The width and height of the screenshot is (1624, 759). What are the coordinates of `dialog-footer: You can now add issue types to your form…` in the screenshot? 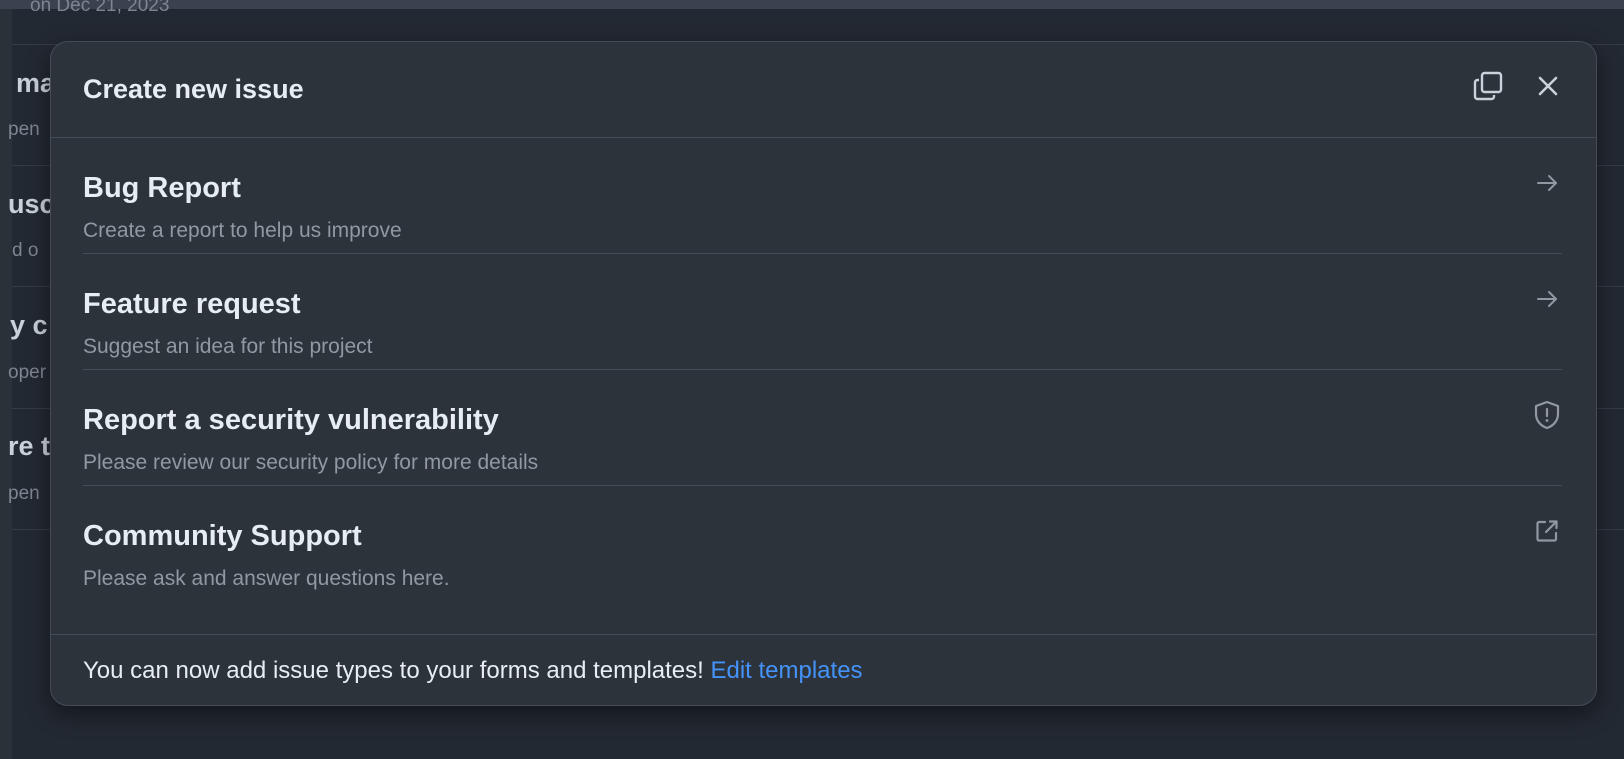 It's located at (823, 670).